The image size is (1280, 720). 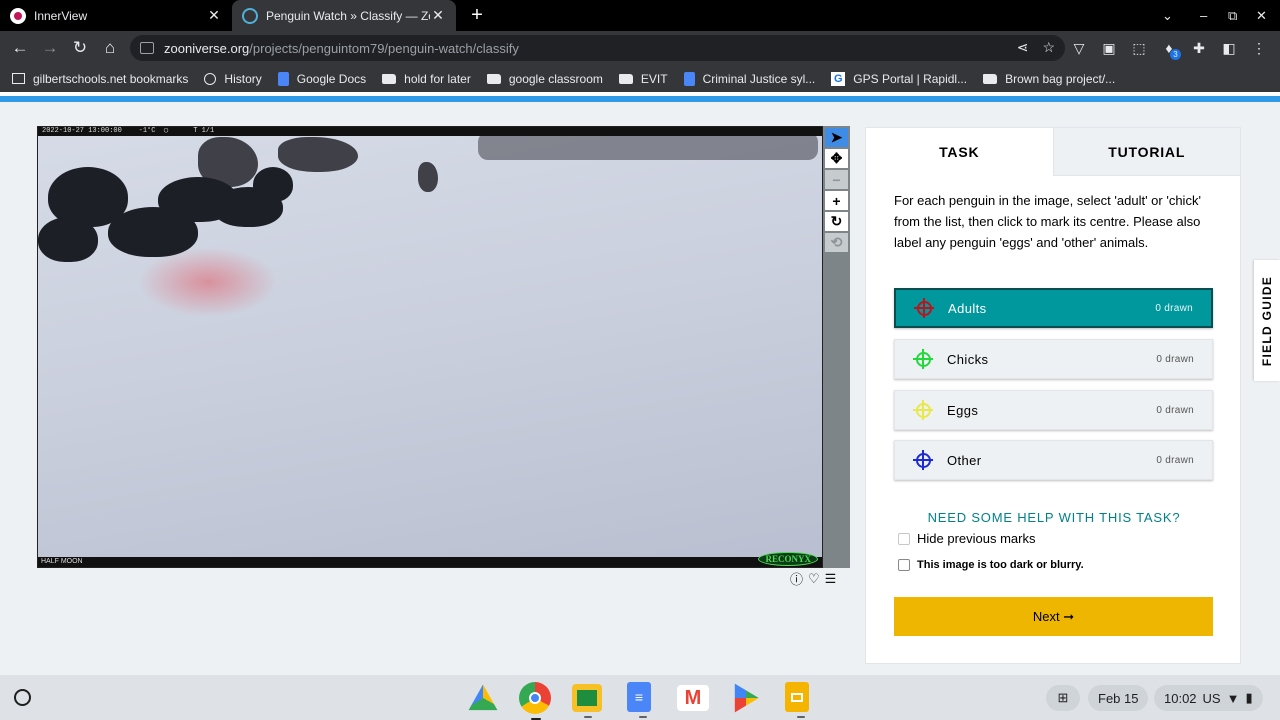 What do you see at coordinates (1053, 308) in the screenshot?
I see `choice-adults: Adults 0 drawn` at bounding box center [1053, 308].